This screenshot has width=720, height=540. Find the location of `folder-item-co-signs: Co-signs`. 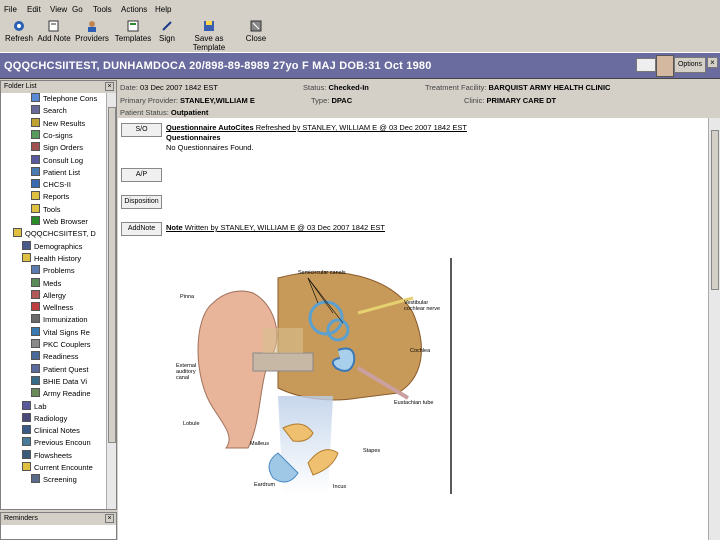

folder-item-co-signs: Co-signs is located at coordinates (52, 135).